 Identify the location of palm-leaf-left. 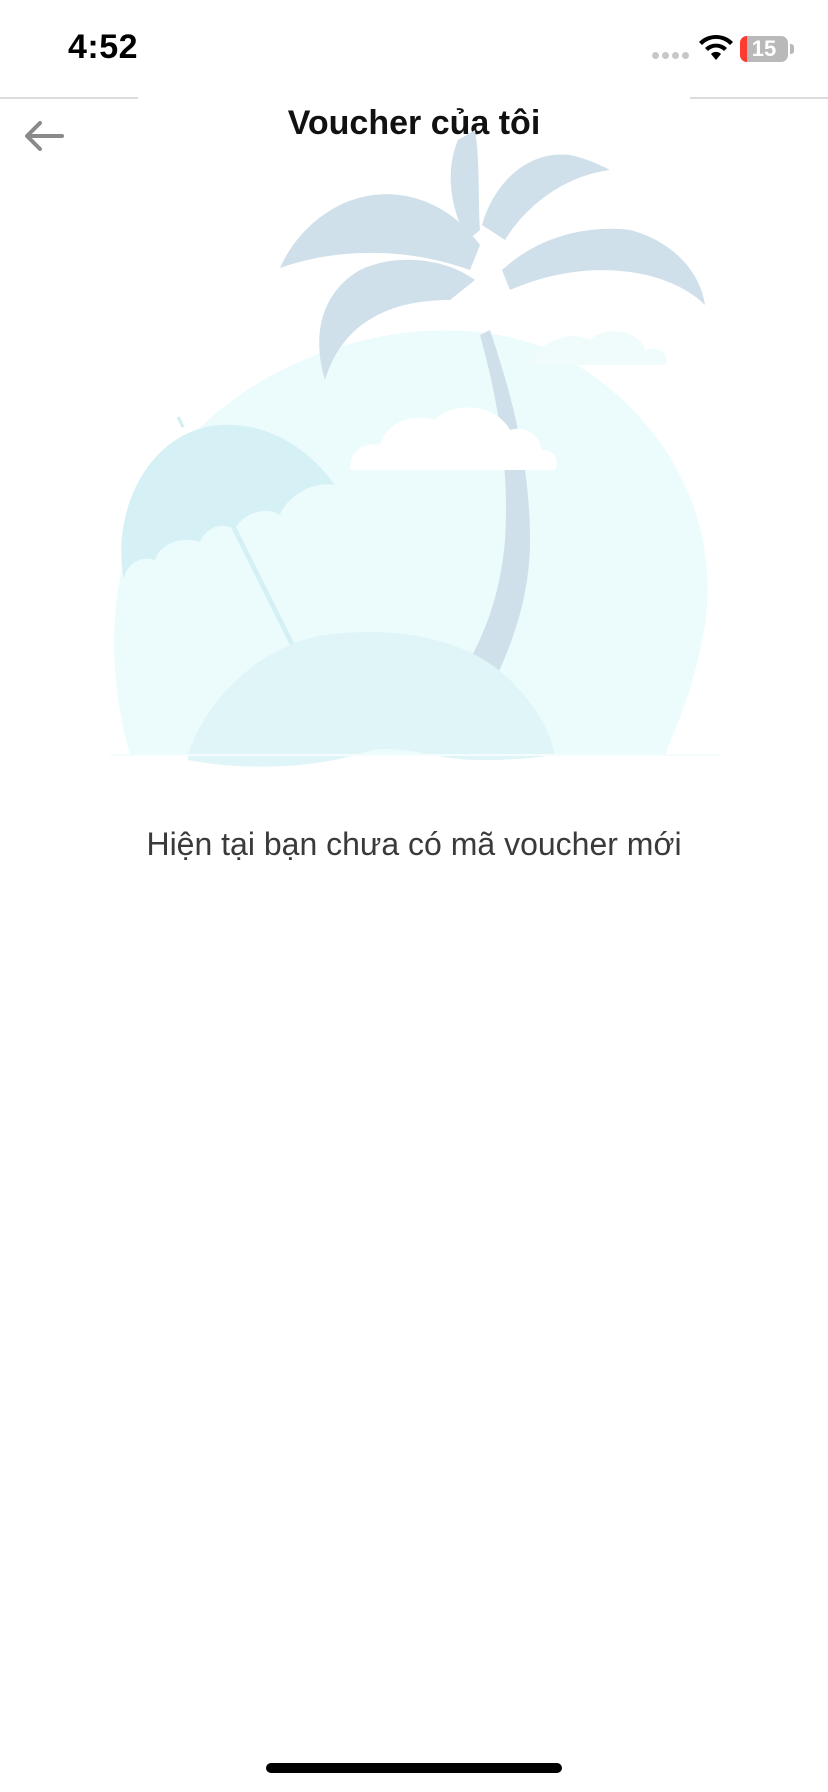
(380, 232).